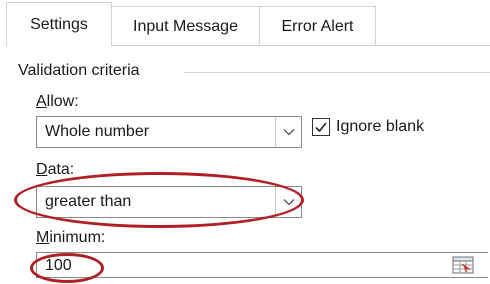  Describe the element at coordinates (59, 24) in the screenshot. I see `tab-settings: Settings` at that location.